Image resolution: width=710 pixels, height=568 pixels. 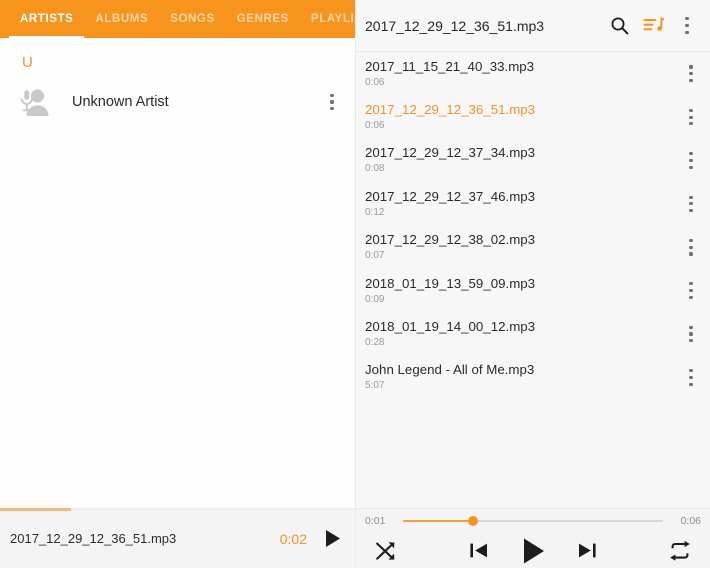 I want to click on search-icon, so click(x=619, y=26).